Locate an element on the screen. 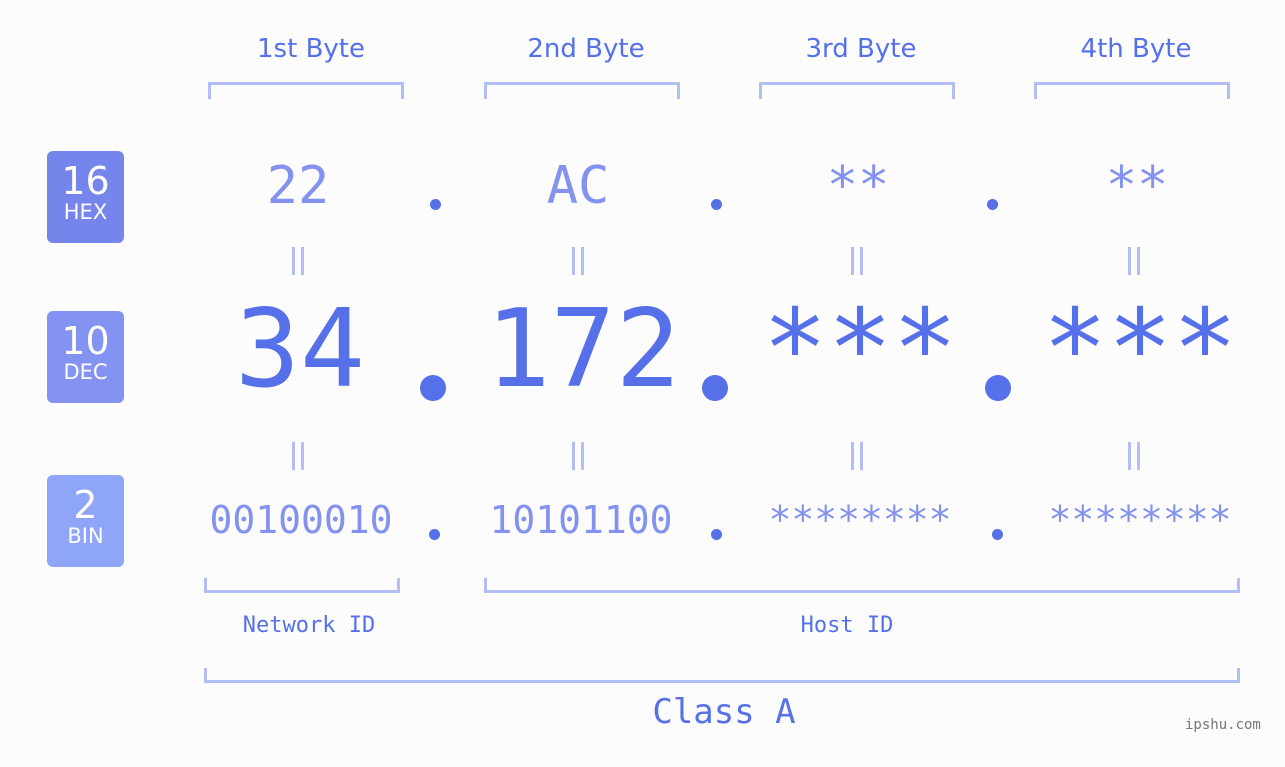 This screenshot has width=1285, height=767. dec-byte-2: 172 is located at coordinates (583, 349).